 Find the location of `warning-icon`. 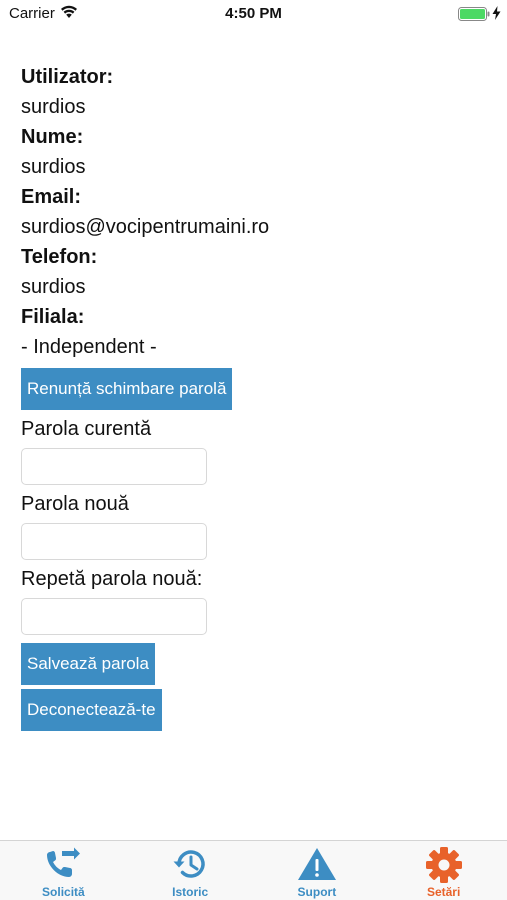

warning-icon is located at coordinates (317, 866).